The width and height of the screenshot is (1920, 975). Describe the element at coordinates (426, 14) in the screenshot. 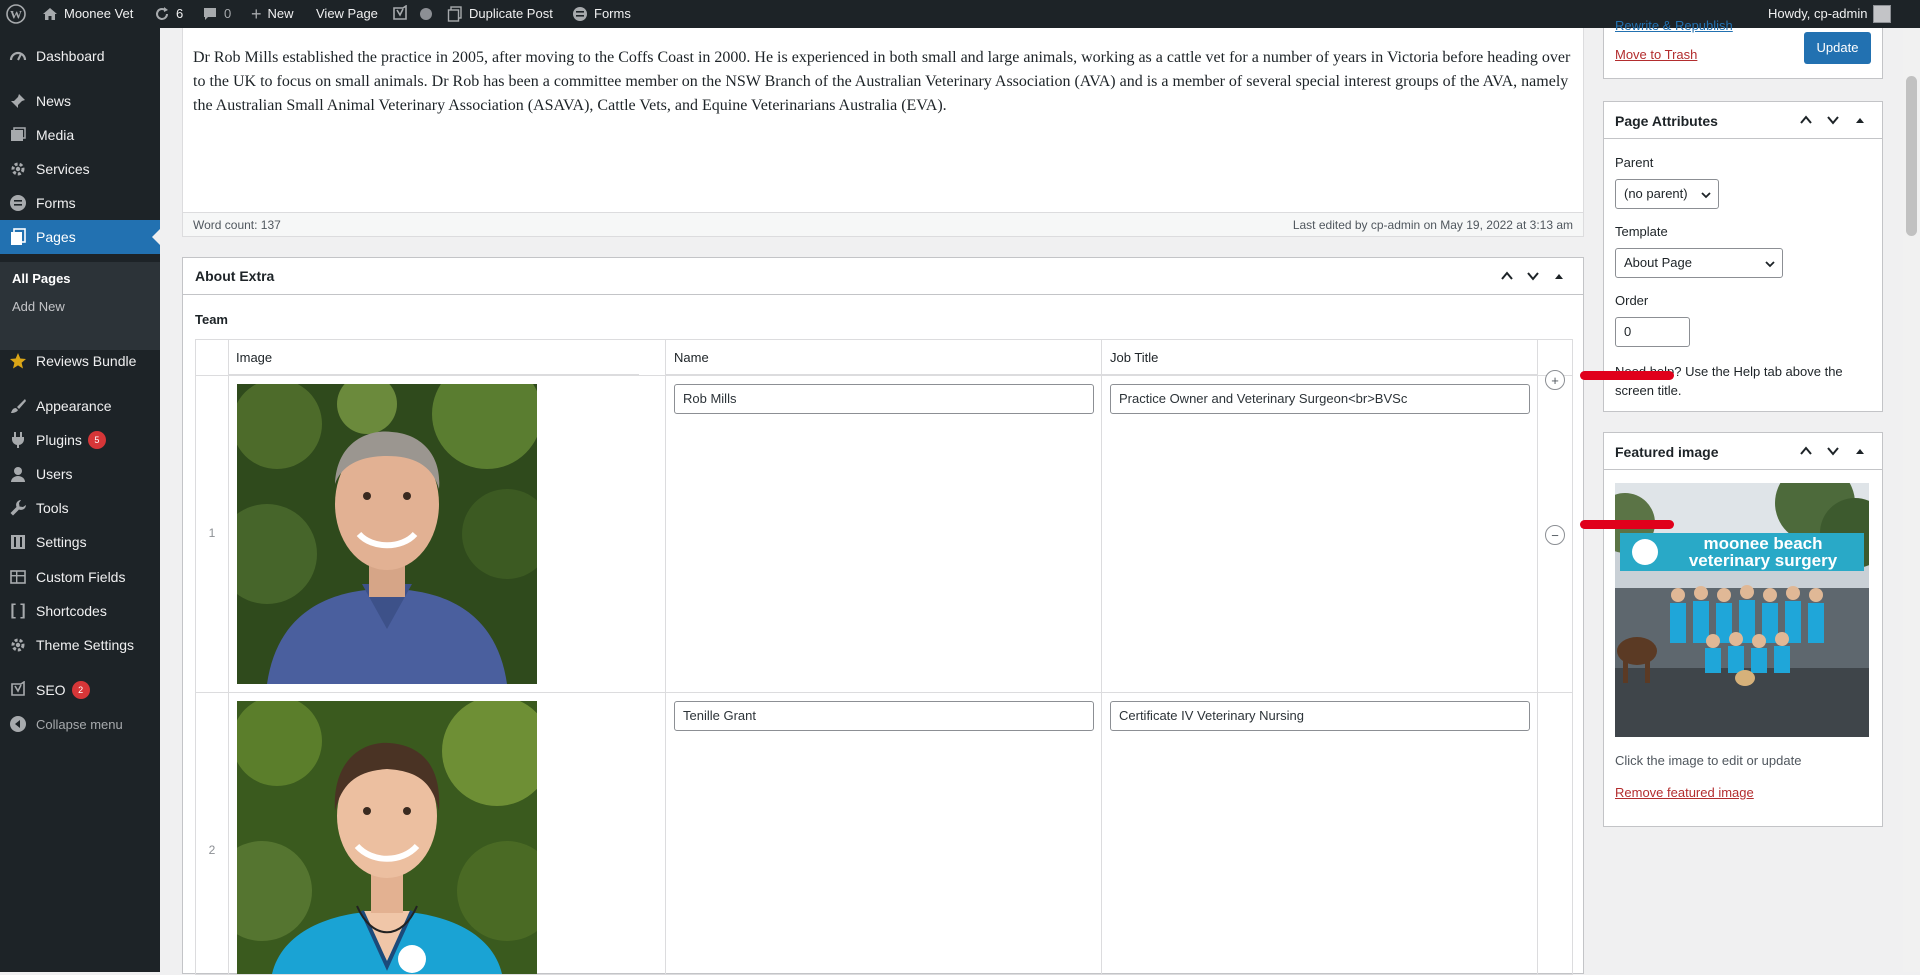

I see `seo-status-dot-icon` at that location.